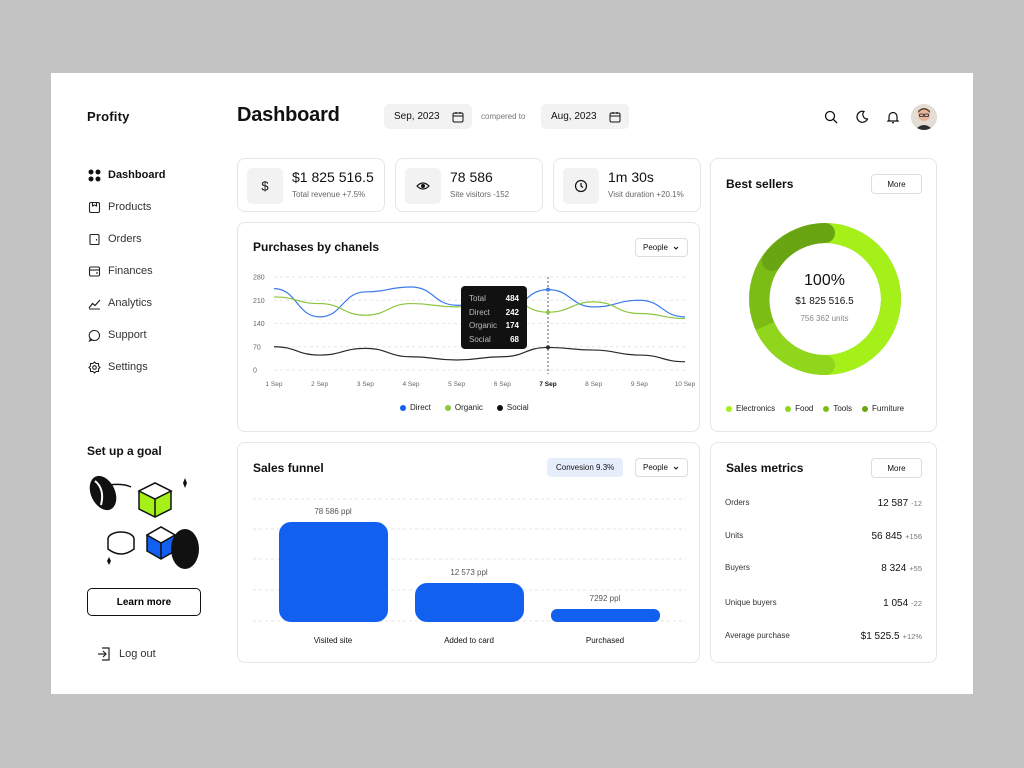  What do you see at coordinates (896, 184) in the screenshot?
I see `best-sellers-more-button: More` at bounding box center [896, 184].